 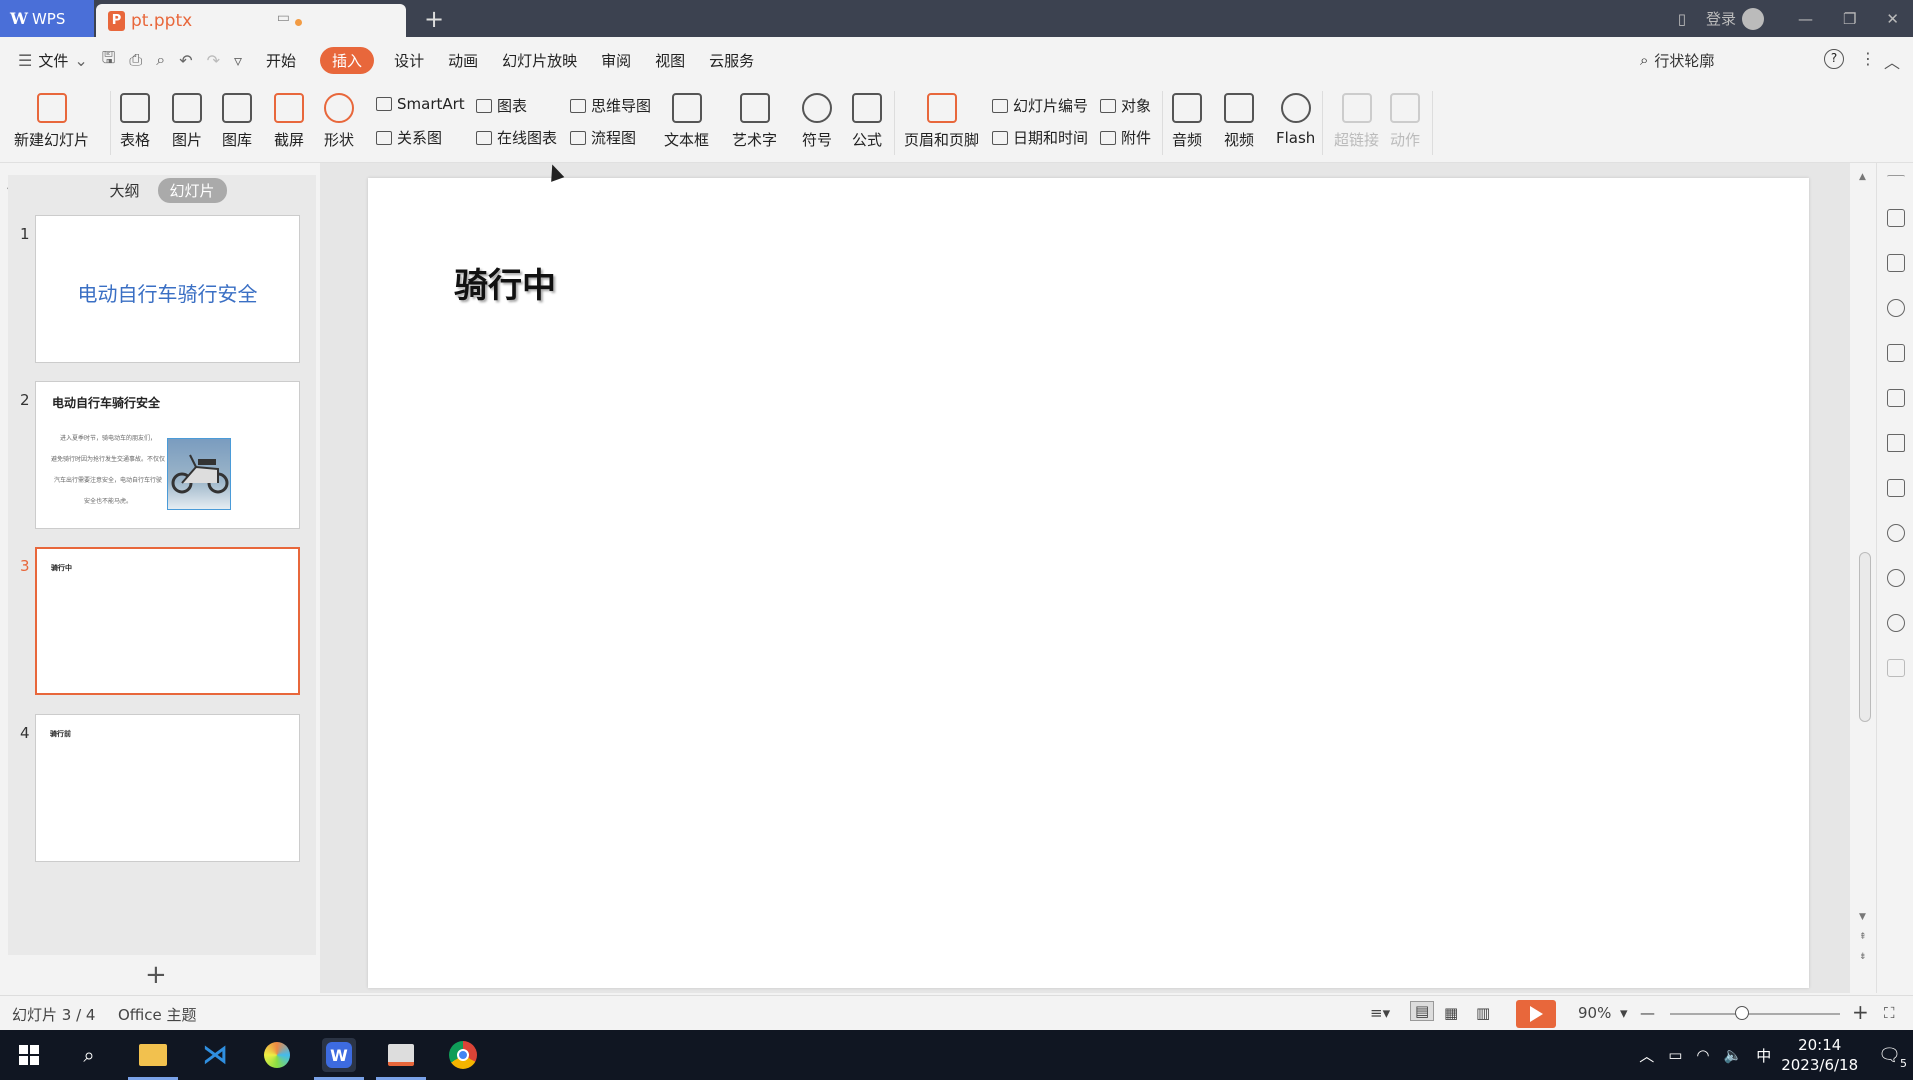 What do you see at coordinates (153, 1059) in the screenshot?
I see `file-explorer-icon` at bounding box center [153, 1059].